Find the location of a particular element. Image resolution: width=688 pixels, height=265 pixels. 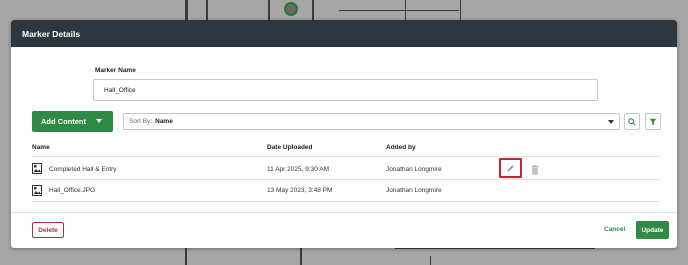

footer-divider is located at coordinates (344, 212).